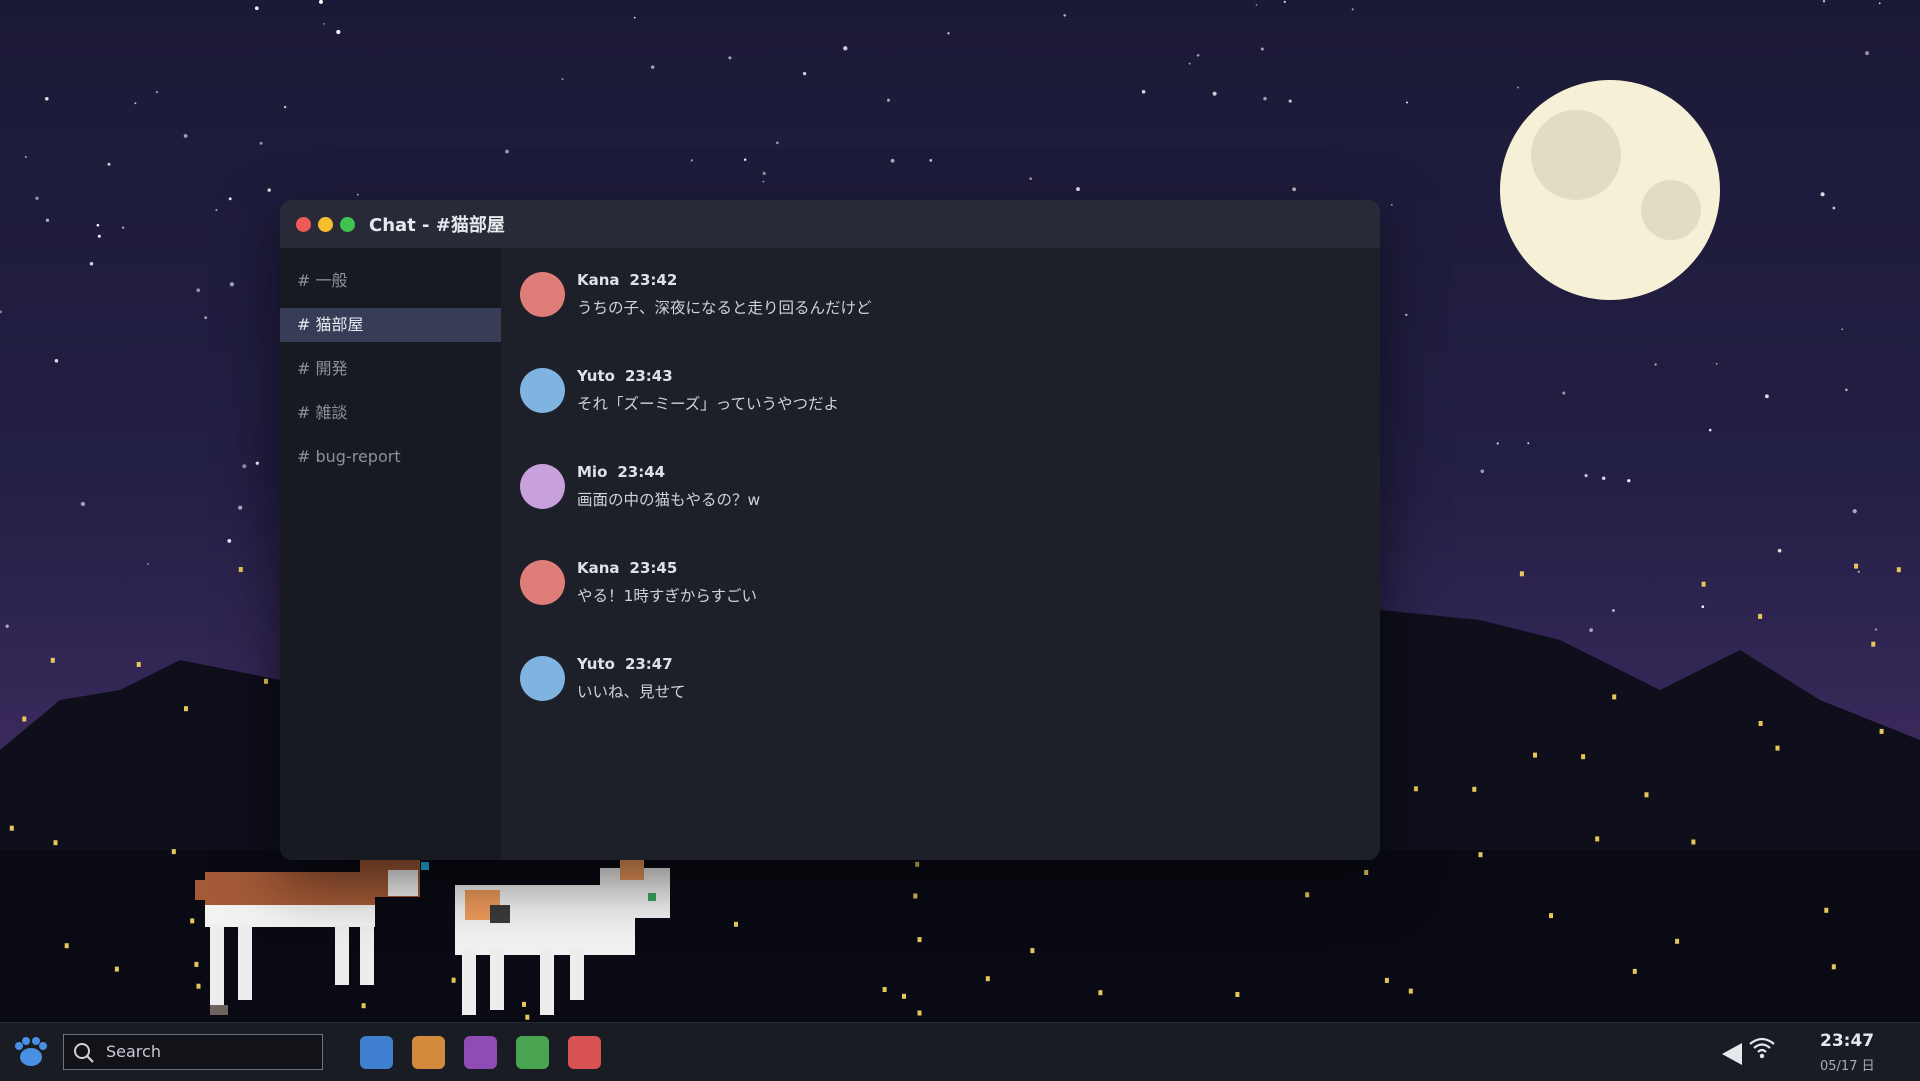 This screenshot has height=1081, width=1920. Describe the element at coordinates (390, 369) in the screenshot. I see `channel-dev: # 開発` at that location.